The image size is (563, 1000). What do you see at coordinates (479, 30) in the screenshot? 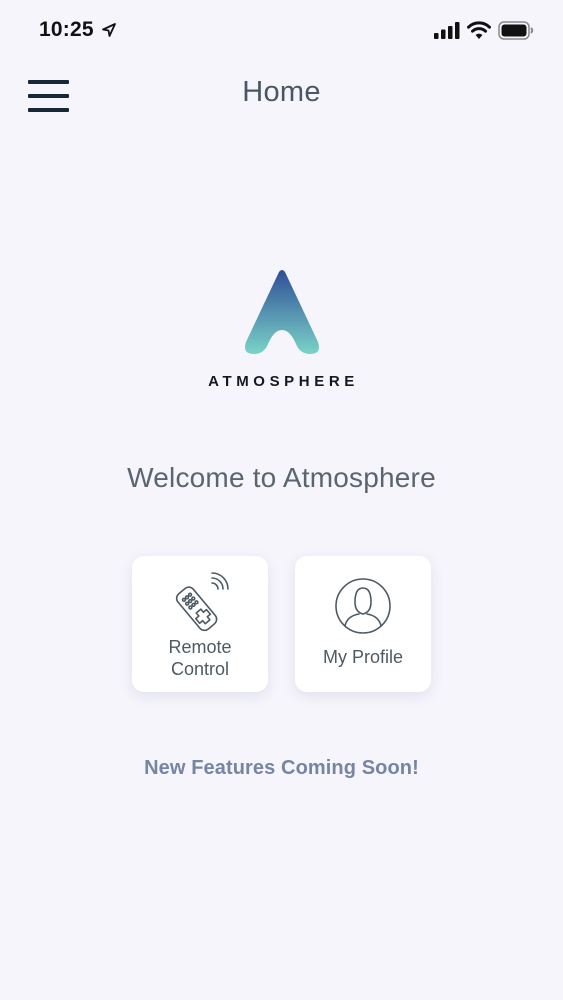
I see `wifi-icon` at bounding box center [479, 30].